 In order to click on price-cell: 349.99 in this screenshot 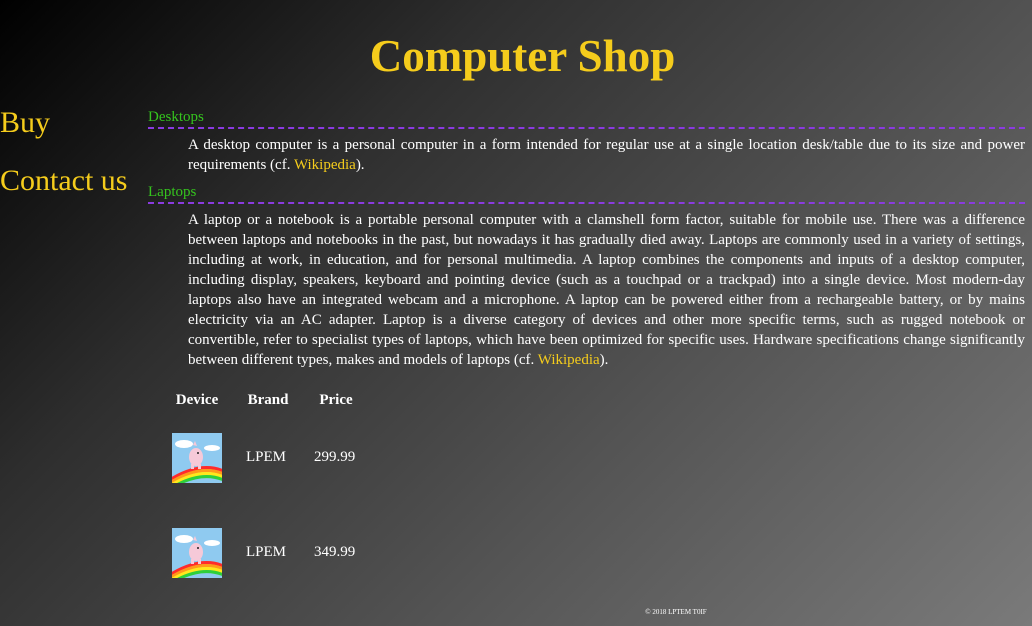, I will do `click(335, 552)`.